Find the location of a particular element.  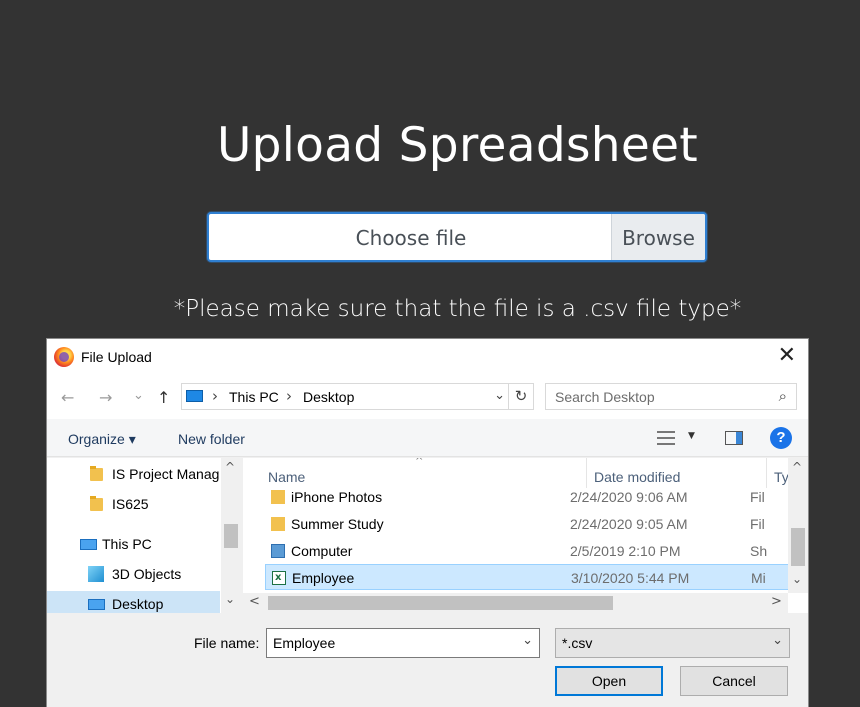

tree-item-this-pc: This PC is located at coordinates (133, 544).